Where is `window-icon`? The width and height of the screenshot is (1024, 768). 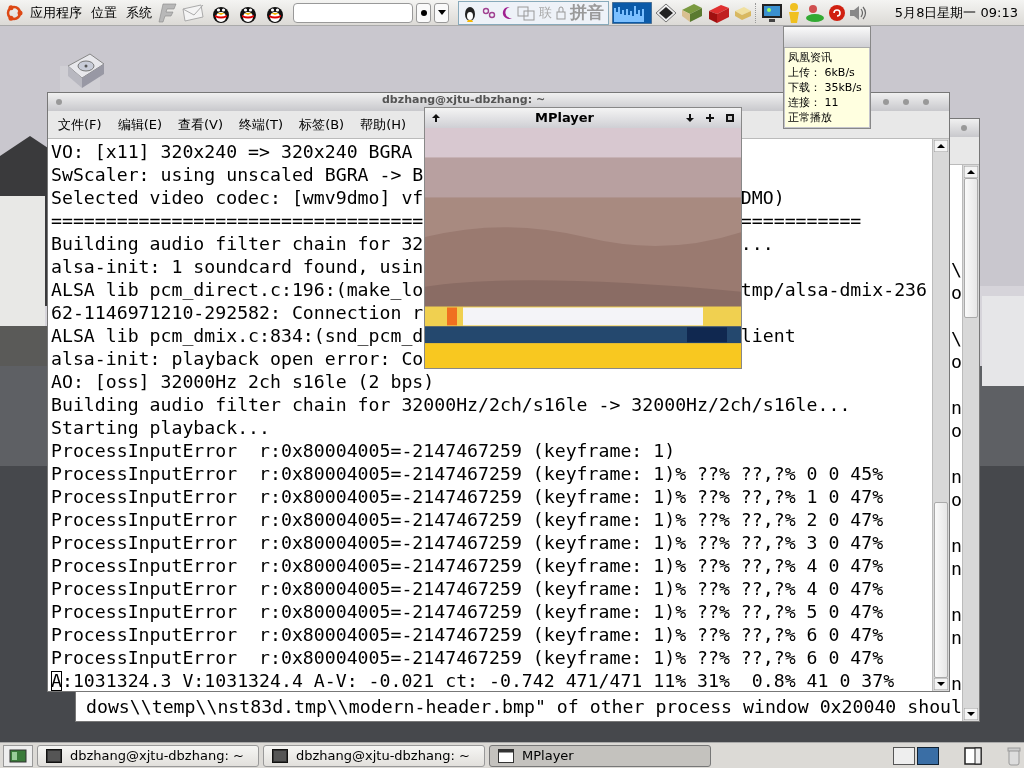
window-icon is located at coordinates (506, 755).